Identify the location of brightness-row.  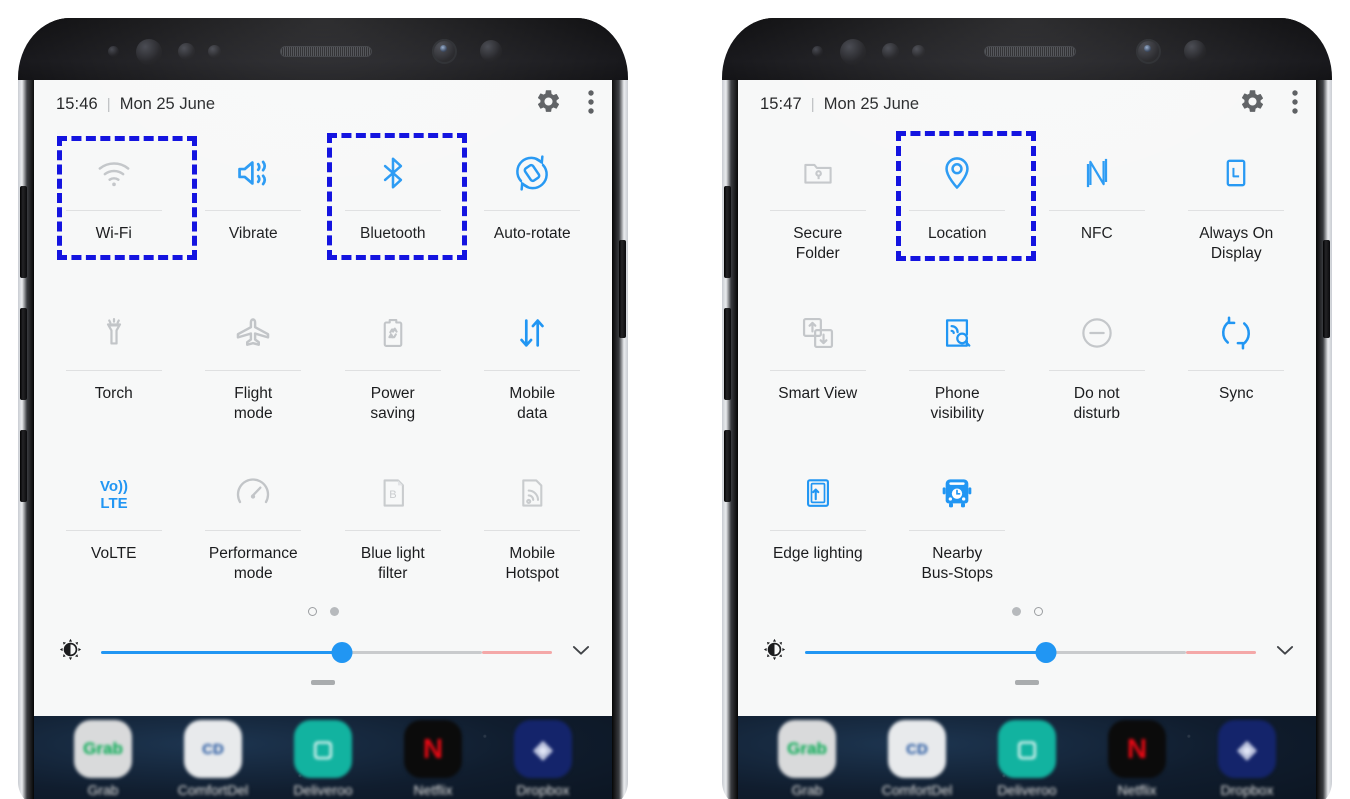
(1027, 652).